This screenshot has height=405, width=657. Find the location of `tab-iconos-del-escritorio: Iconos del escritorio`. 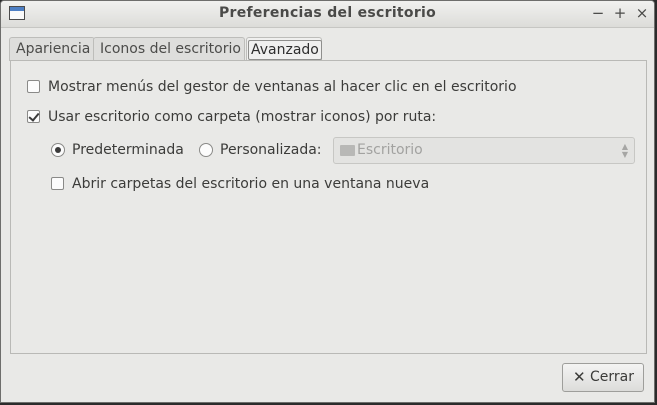

tab-iconos-del-escritorio: Iconos del escritorio is located at coordinates (169, 49).